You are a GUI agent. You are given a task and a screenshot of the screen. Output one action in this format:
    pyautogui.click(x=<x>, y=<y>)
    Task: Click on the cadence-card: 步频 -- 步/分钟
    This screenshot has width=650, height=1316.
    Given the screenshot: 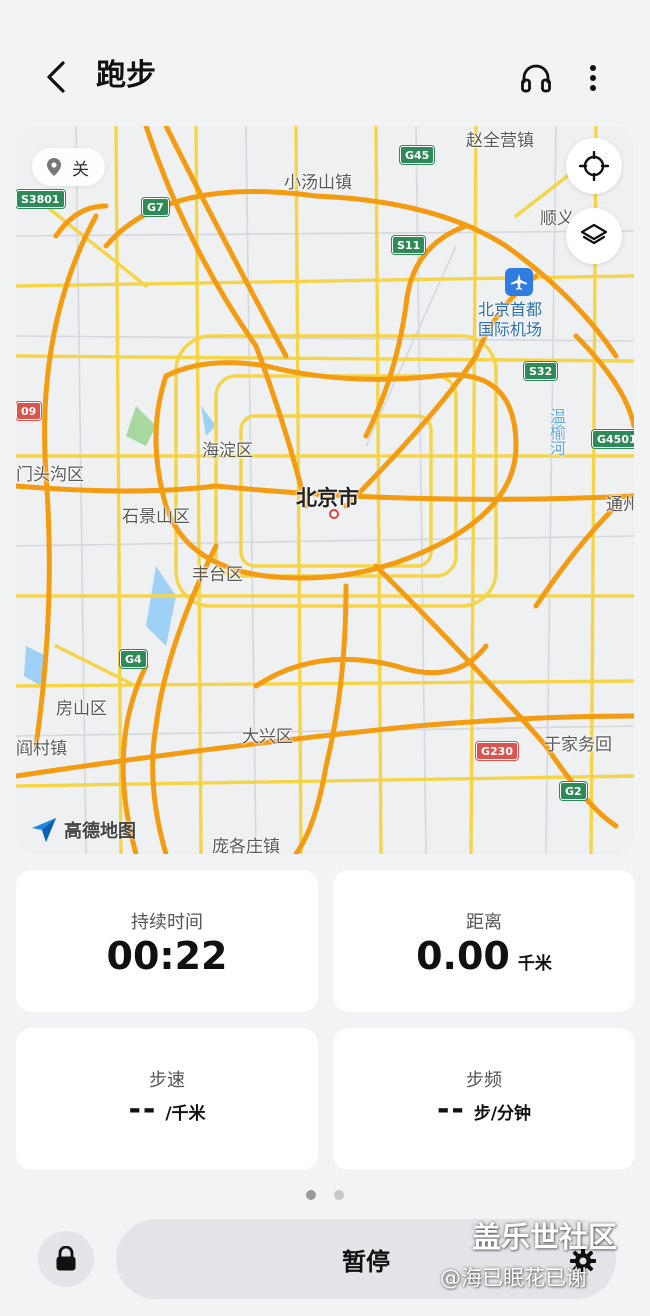 What is the action you would take?
    pyautogui.click(x=484, y=1099)
    